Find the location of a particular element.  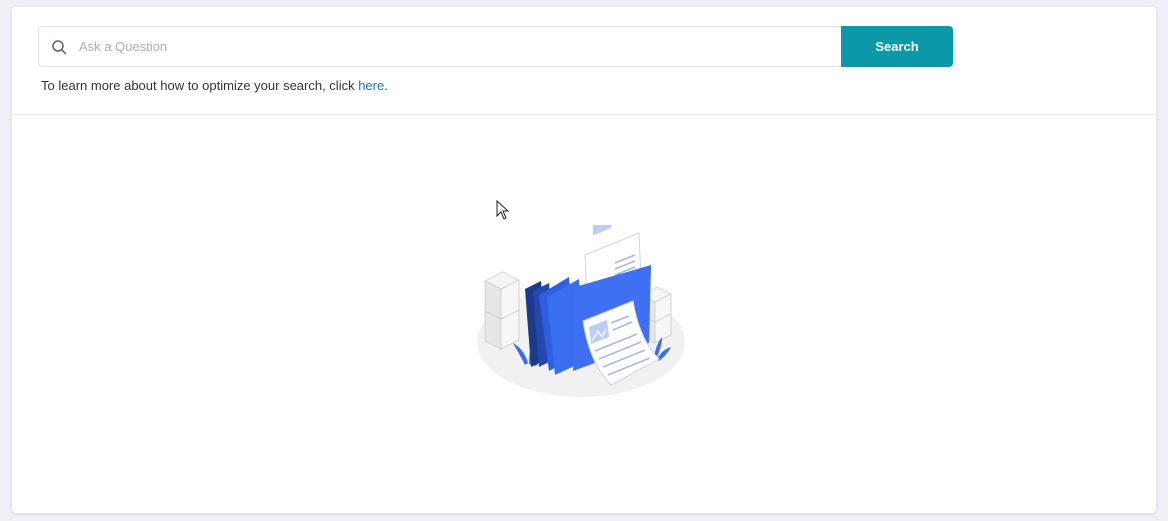

search-icon is located at coordinates (59, 47).